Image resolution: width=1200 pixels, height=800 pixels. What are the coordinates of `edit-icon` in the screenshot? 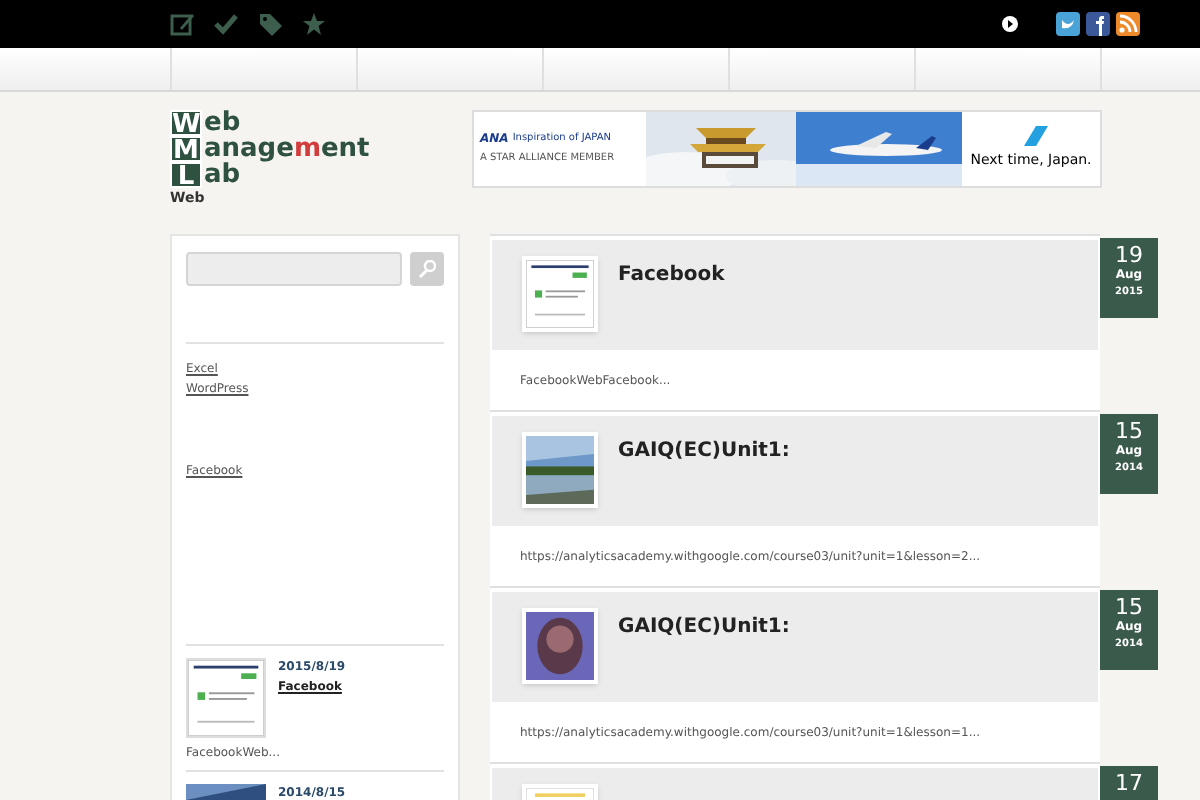 It's located at (182, 24).